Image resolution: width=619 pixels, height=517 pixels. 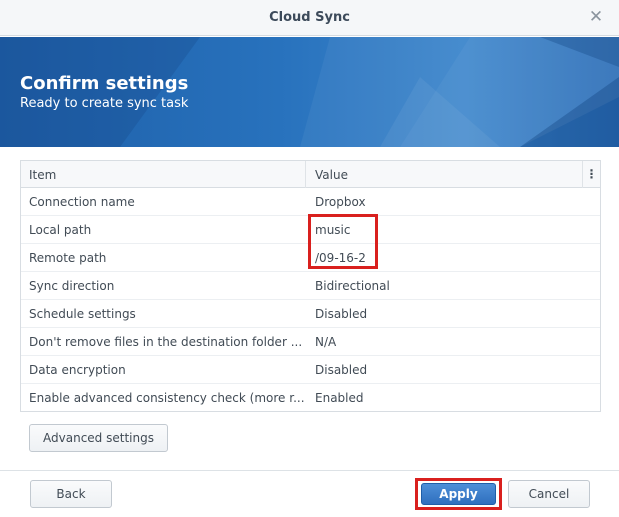 What do you see at coordinates (82, 202) in the screenshot?
I see `row-item: Connection name` at bounding box center [82, 202].